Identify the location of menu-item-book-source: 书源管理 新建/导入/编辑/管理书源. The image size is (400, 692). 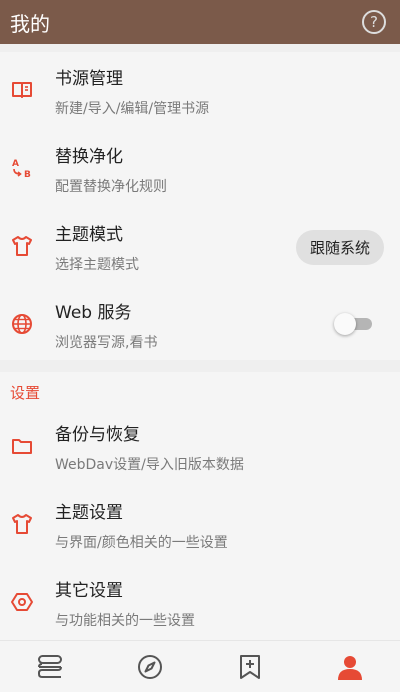
(200, 91).